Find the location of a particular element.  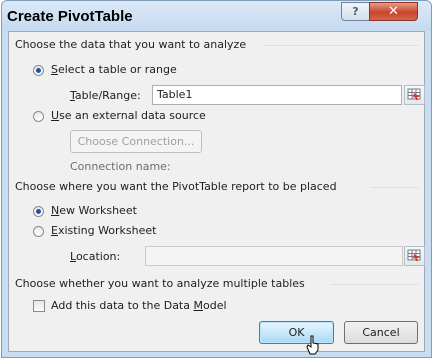

table-range-value: Table1 is located at coordinates (175, 94).